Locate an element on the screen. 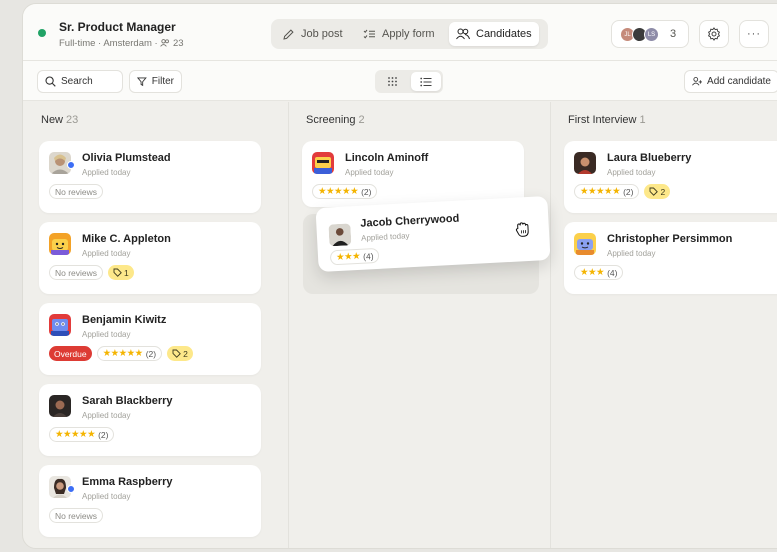  card-badges: ★★★★★ (2) 2 is located at coordinates (622, 191).